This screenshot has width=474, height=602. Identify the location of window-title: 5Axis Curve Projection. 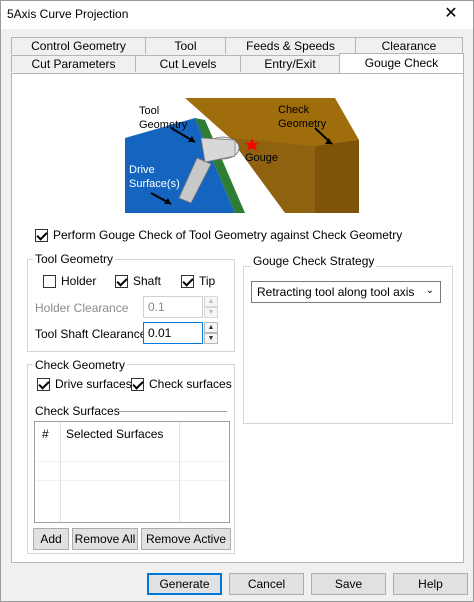
(68, 14).